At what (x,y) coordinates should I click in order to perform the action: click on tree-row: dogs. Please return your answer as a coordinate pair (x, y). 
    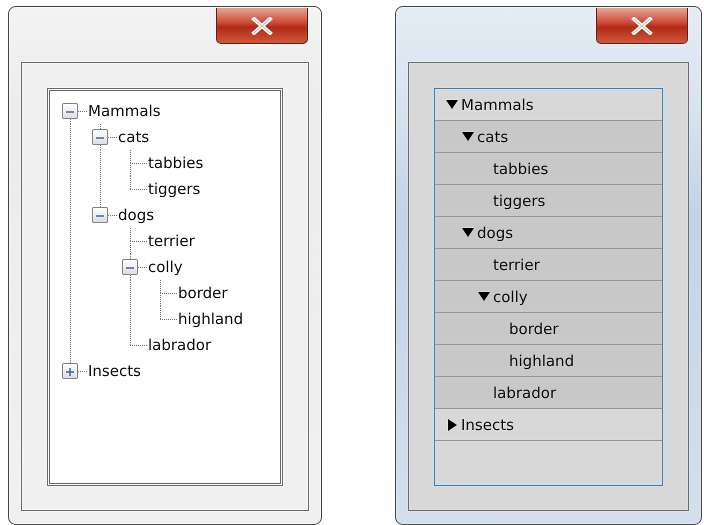
    Looking at the image, I should click on (548, 233).